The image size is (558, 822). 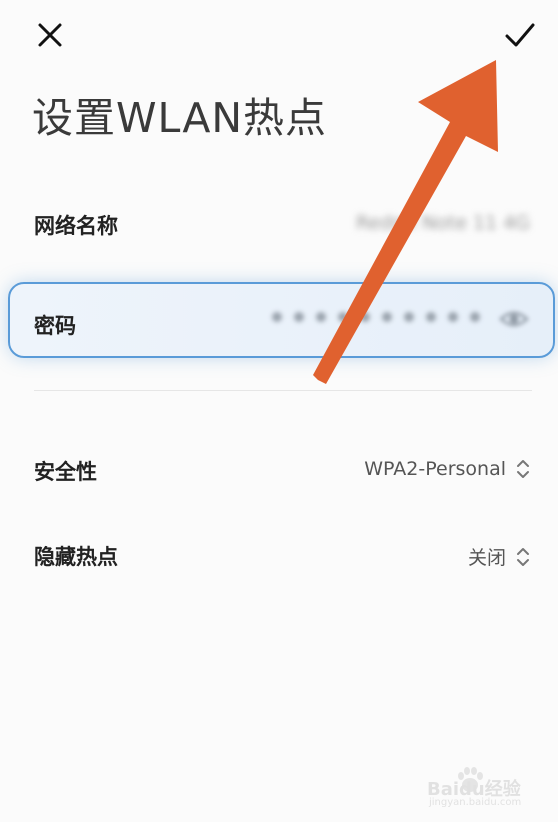 I want to click on page-title: 设置WLAN热点, so click(x=180, y=118).